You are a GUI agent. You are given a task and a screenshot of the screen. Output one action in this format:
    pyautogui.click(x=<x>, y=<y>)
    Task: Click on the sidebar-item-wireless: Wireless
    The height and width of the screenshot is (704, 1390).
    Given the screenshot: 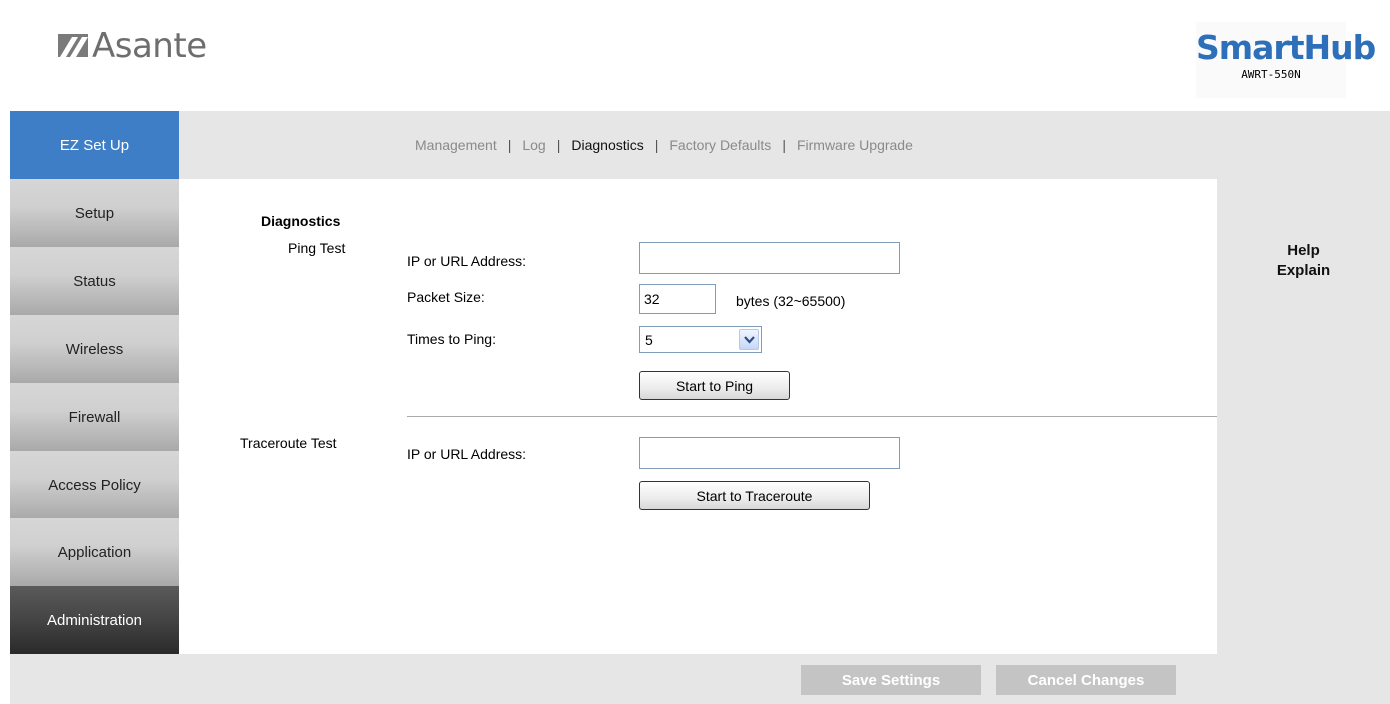 What is the action you would take?
    pyautogui.click(x=94, y=349)
    